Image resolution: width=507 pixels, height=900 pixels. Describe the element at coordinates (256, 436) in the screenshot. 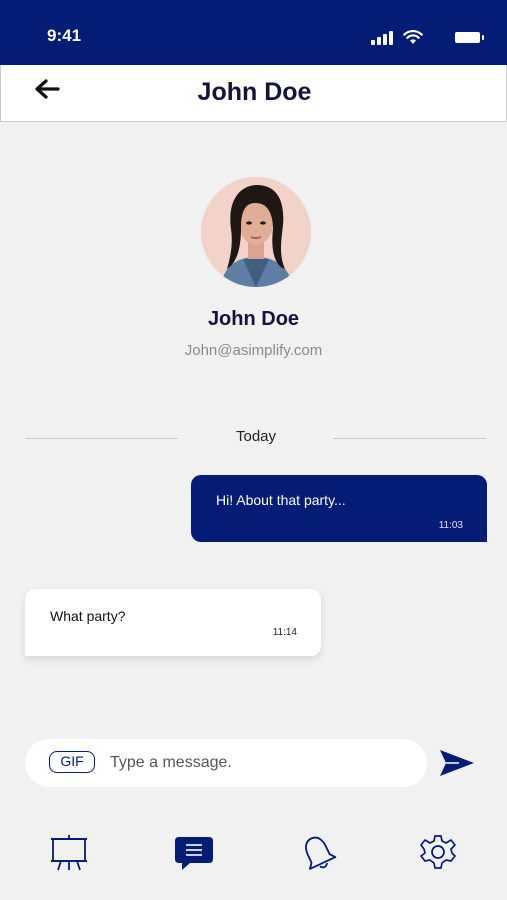

I see `date-divider: Today` at that location.